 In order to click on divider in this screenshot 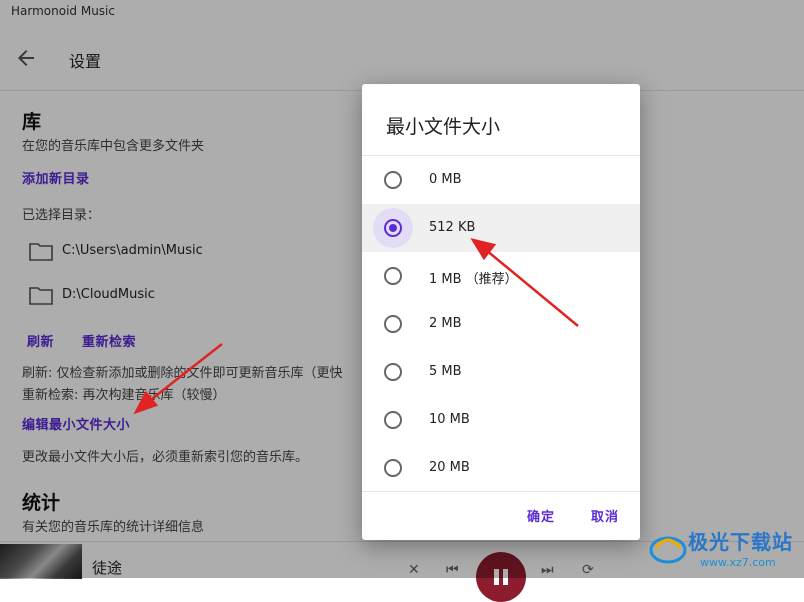, I will do `click(501, 491)`.